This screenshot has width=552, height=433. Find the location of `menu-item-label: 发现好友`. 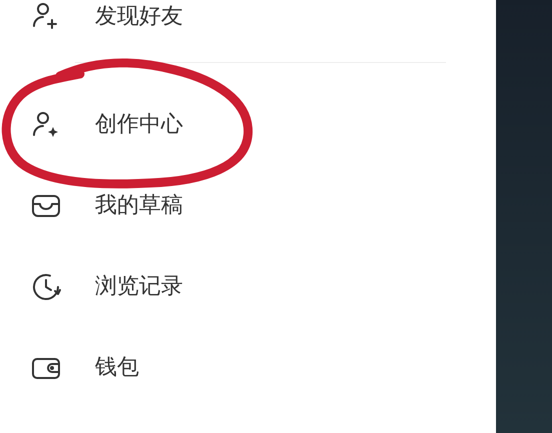

menu-item-label: 发现好友 is located at coordinates (139, 16).